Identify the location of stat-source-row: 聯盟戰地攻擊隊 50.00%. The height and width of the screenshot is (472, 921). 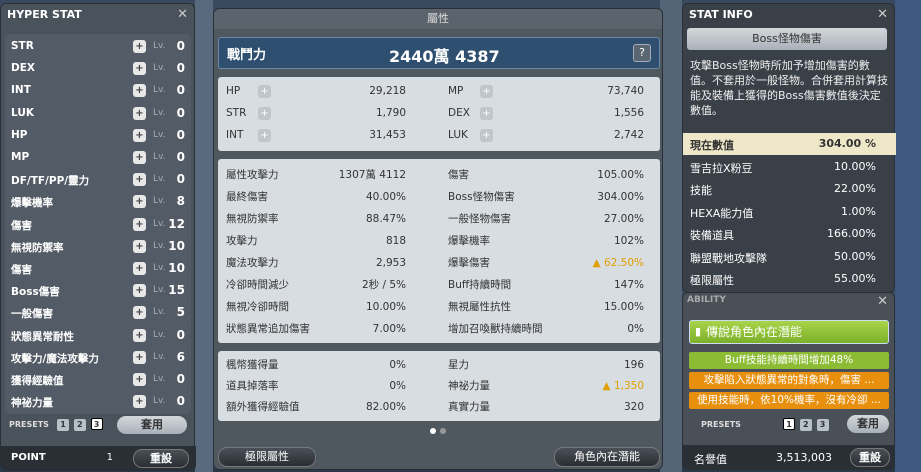
(783, 257).